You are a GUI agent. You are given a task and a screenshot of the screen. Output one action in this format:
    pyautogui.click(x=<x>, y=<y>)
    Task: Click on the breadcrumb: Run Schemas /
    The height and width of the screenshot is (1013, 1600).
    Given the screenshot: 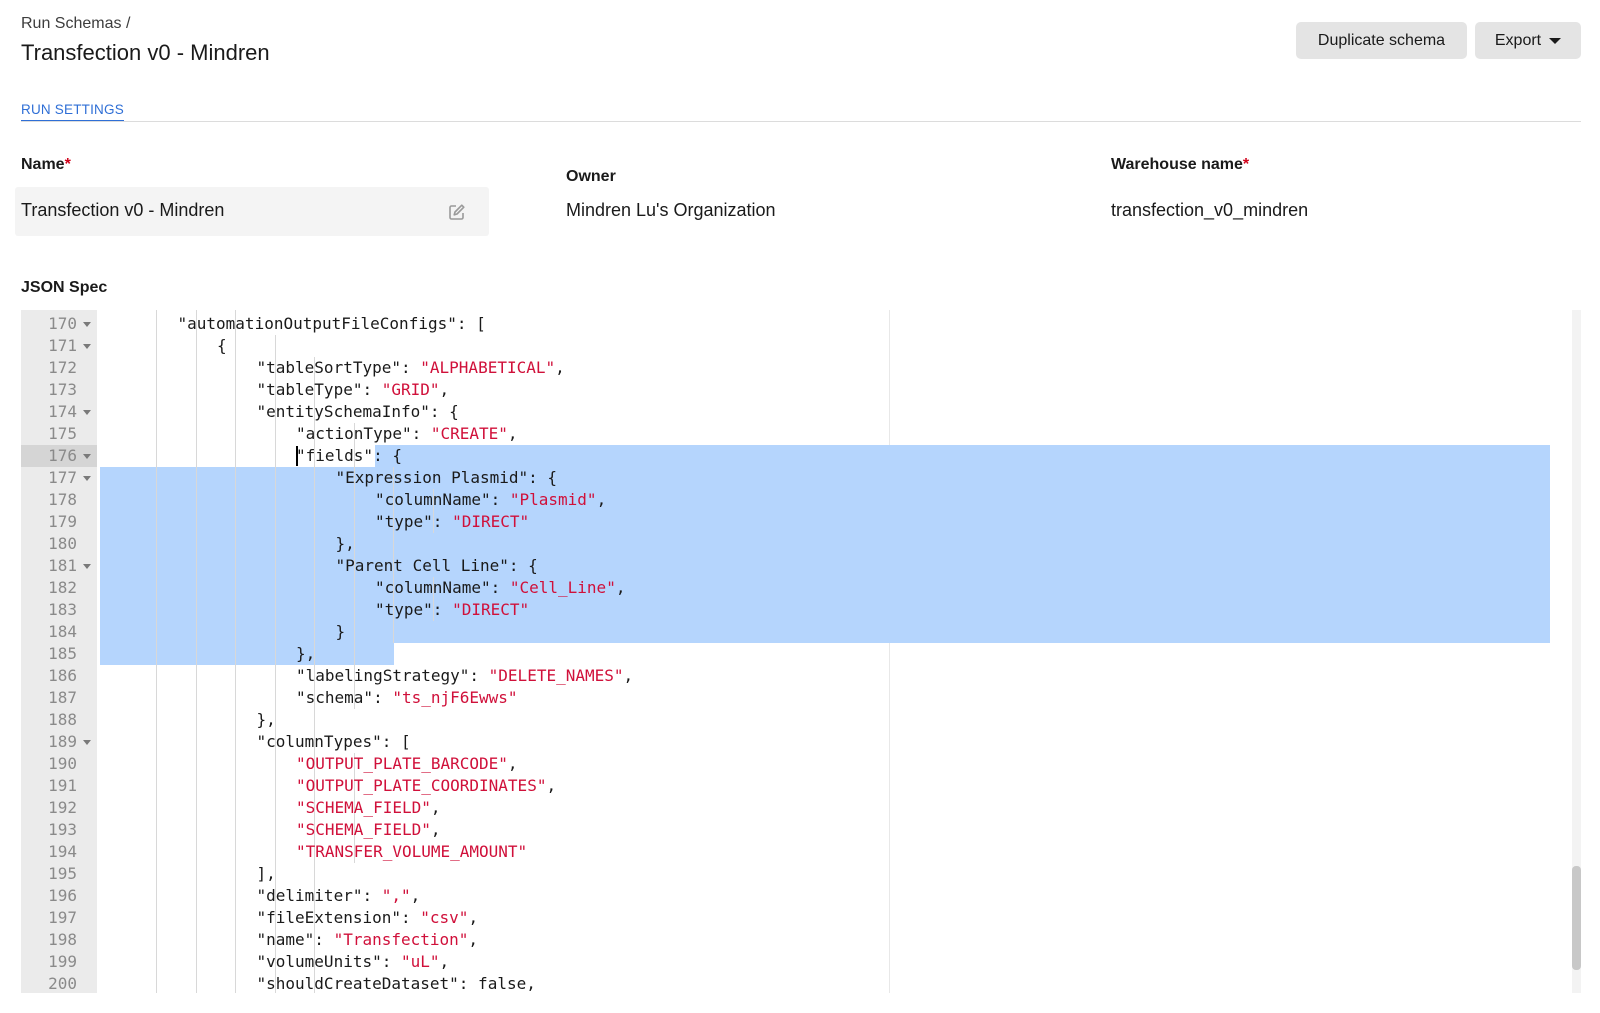 What is the action you would take?
    pyautogui.click(x=75, y=24)
    